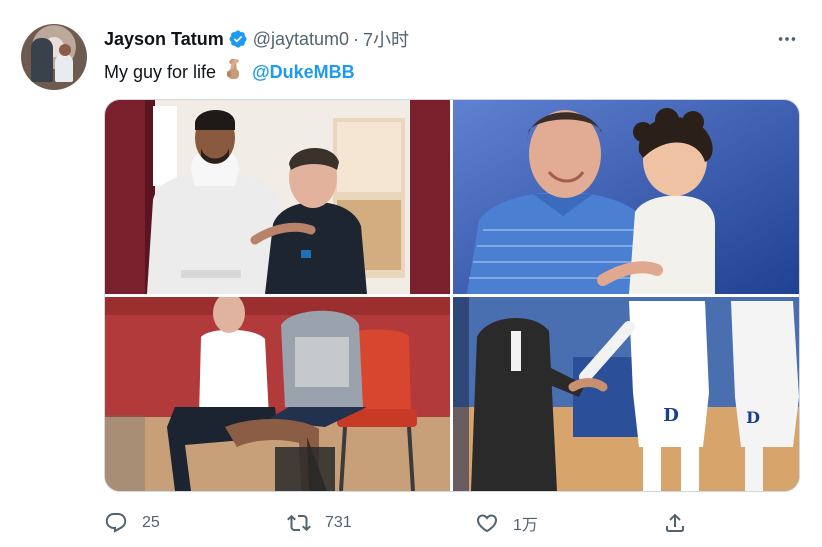  Describe the element at coordinates (626, 394) in the screenshot. I see `photo-4: D D` at that location.